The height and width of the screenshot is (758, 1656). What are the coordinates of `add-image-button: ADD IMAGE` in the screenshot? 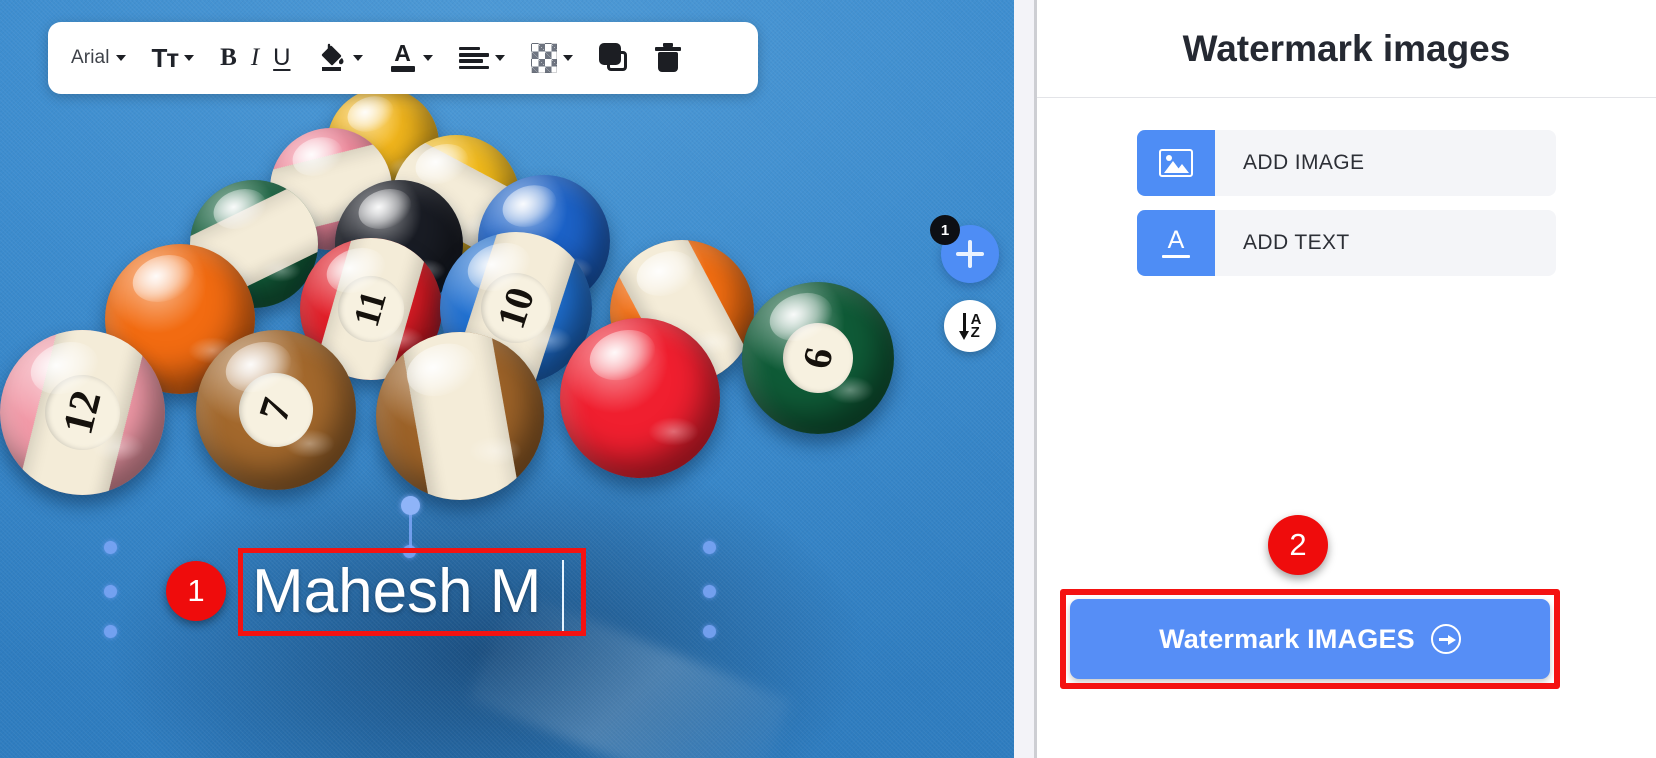 It's located at (1346, 163).